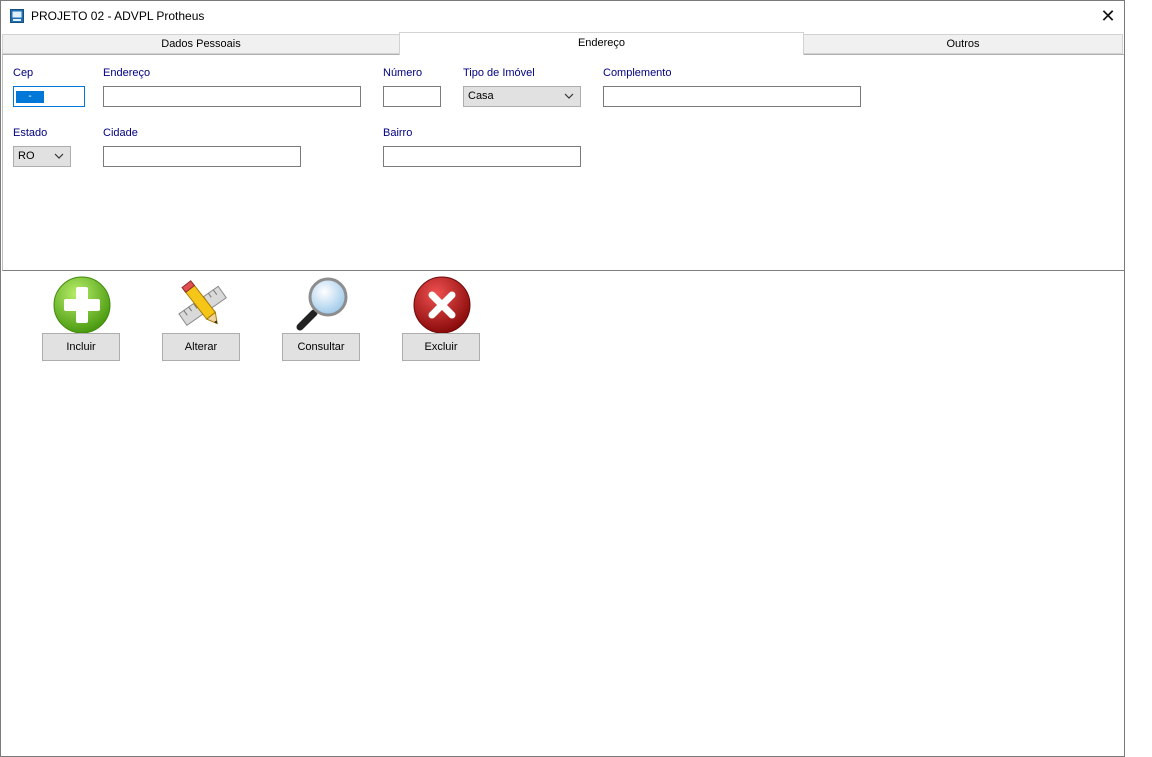 The width and height of the screenshot is (1152, 757). I want to click on endereco-label: Endereço, so click(127, 73).